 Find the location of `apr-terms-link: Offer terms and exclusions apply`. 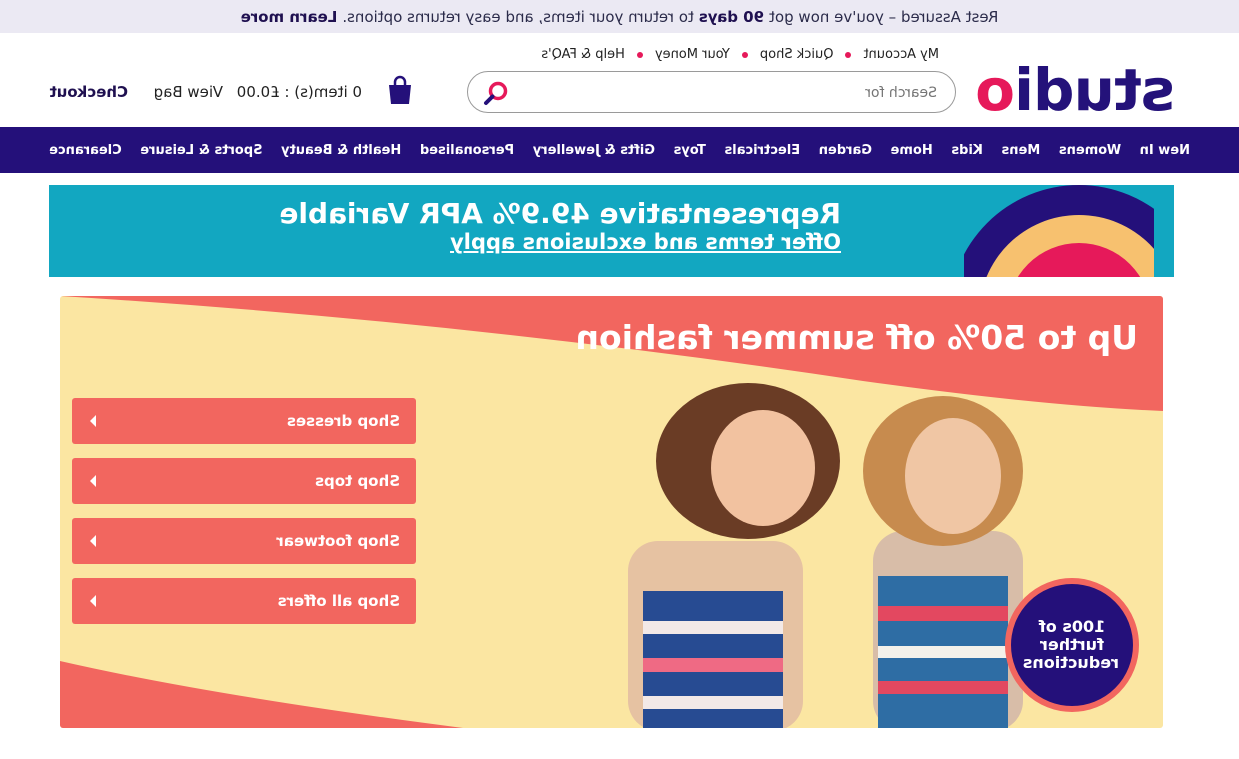

apr-terms-link: Offer terms and exclusions apply is located at coordinates (645, 242).